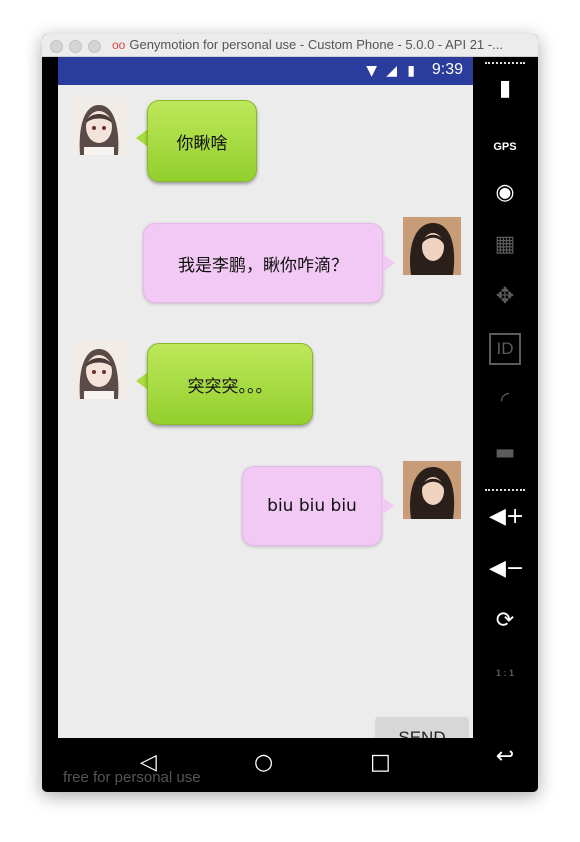 Image resolution: width=580 pixels, height=842 pixels. I want to click on back-icon: ↩, so click(505, 757).